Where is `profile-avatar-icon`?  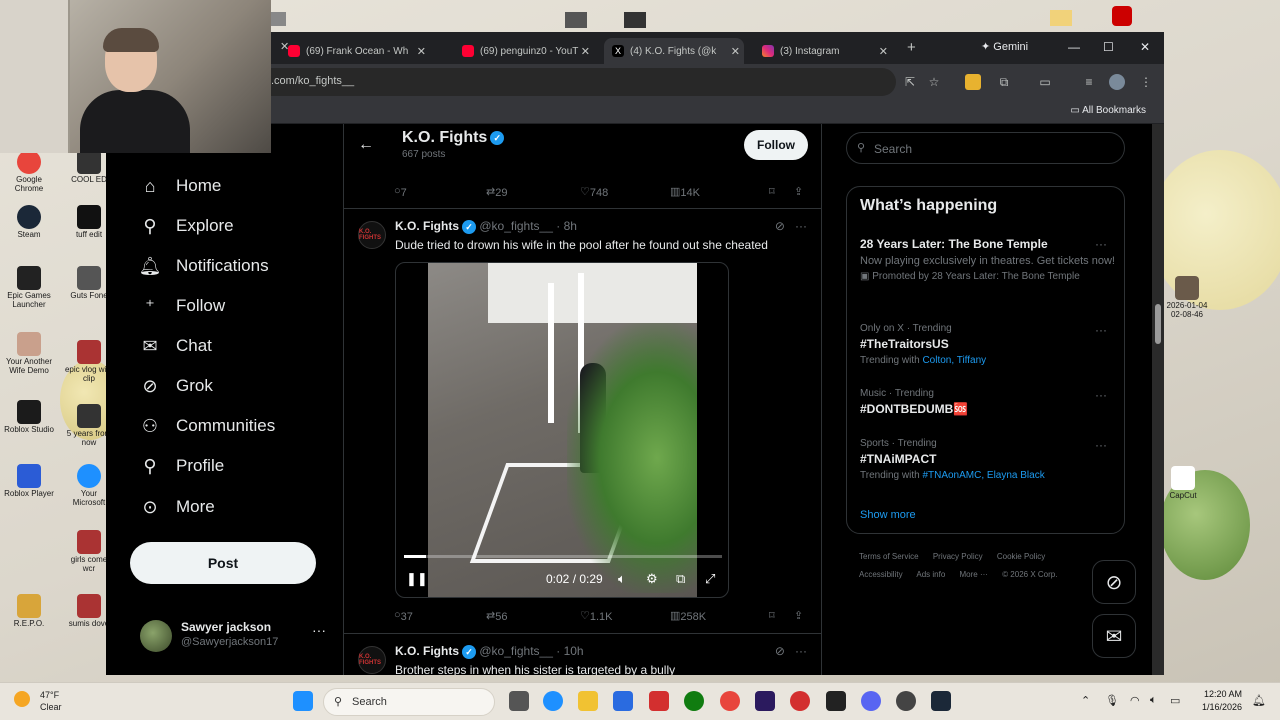 profile-avatar-icon is located at coordinates (1117, 82).